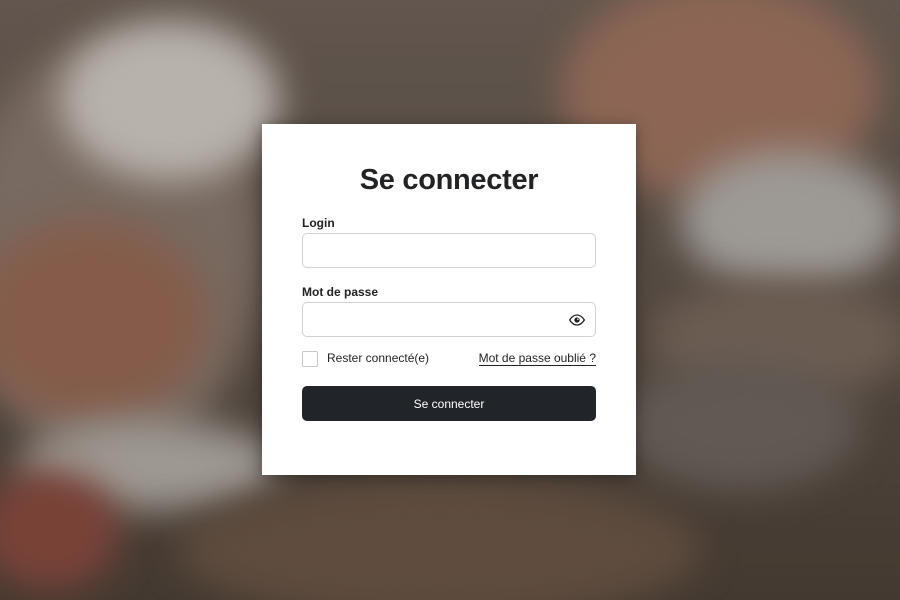 The height and width of the screenshot is (600, 900). I want to click on eye-icon, so click(577, 320).